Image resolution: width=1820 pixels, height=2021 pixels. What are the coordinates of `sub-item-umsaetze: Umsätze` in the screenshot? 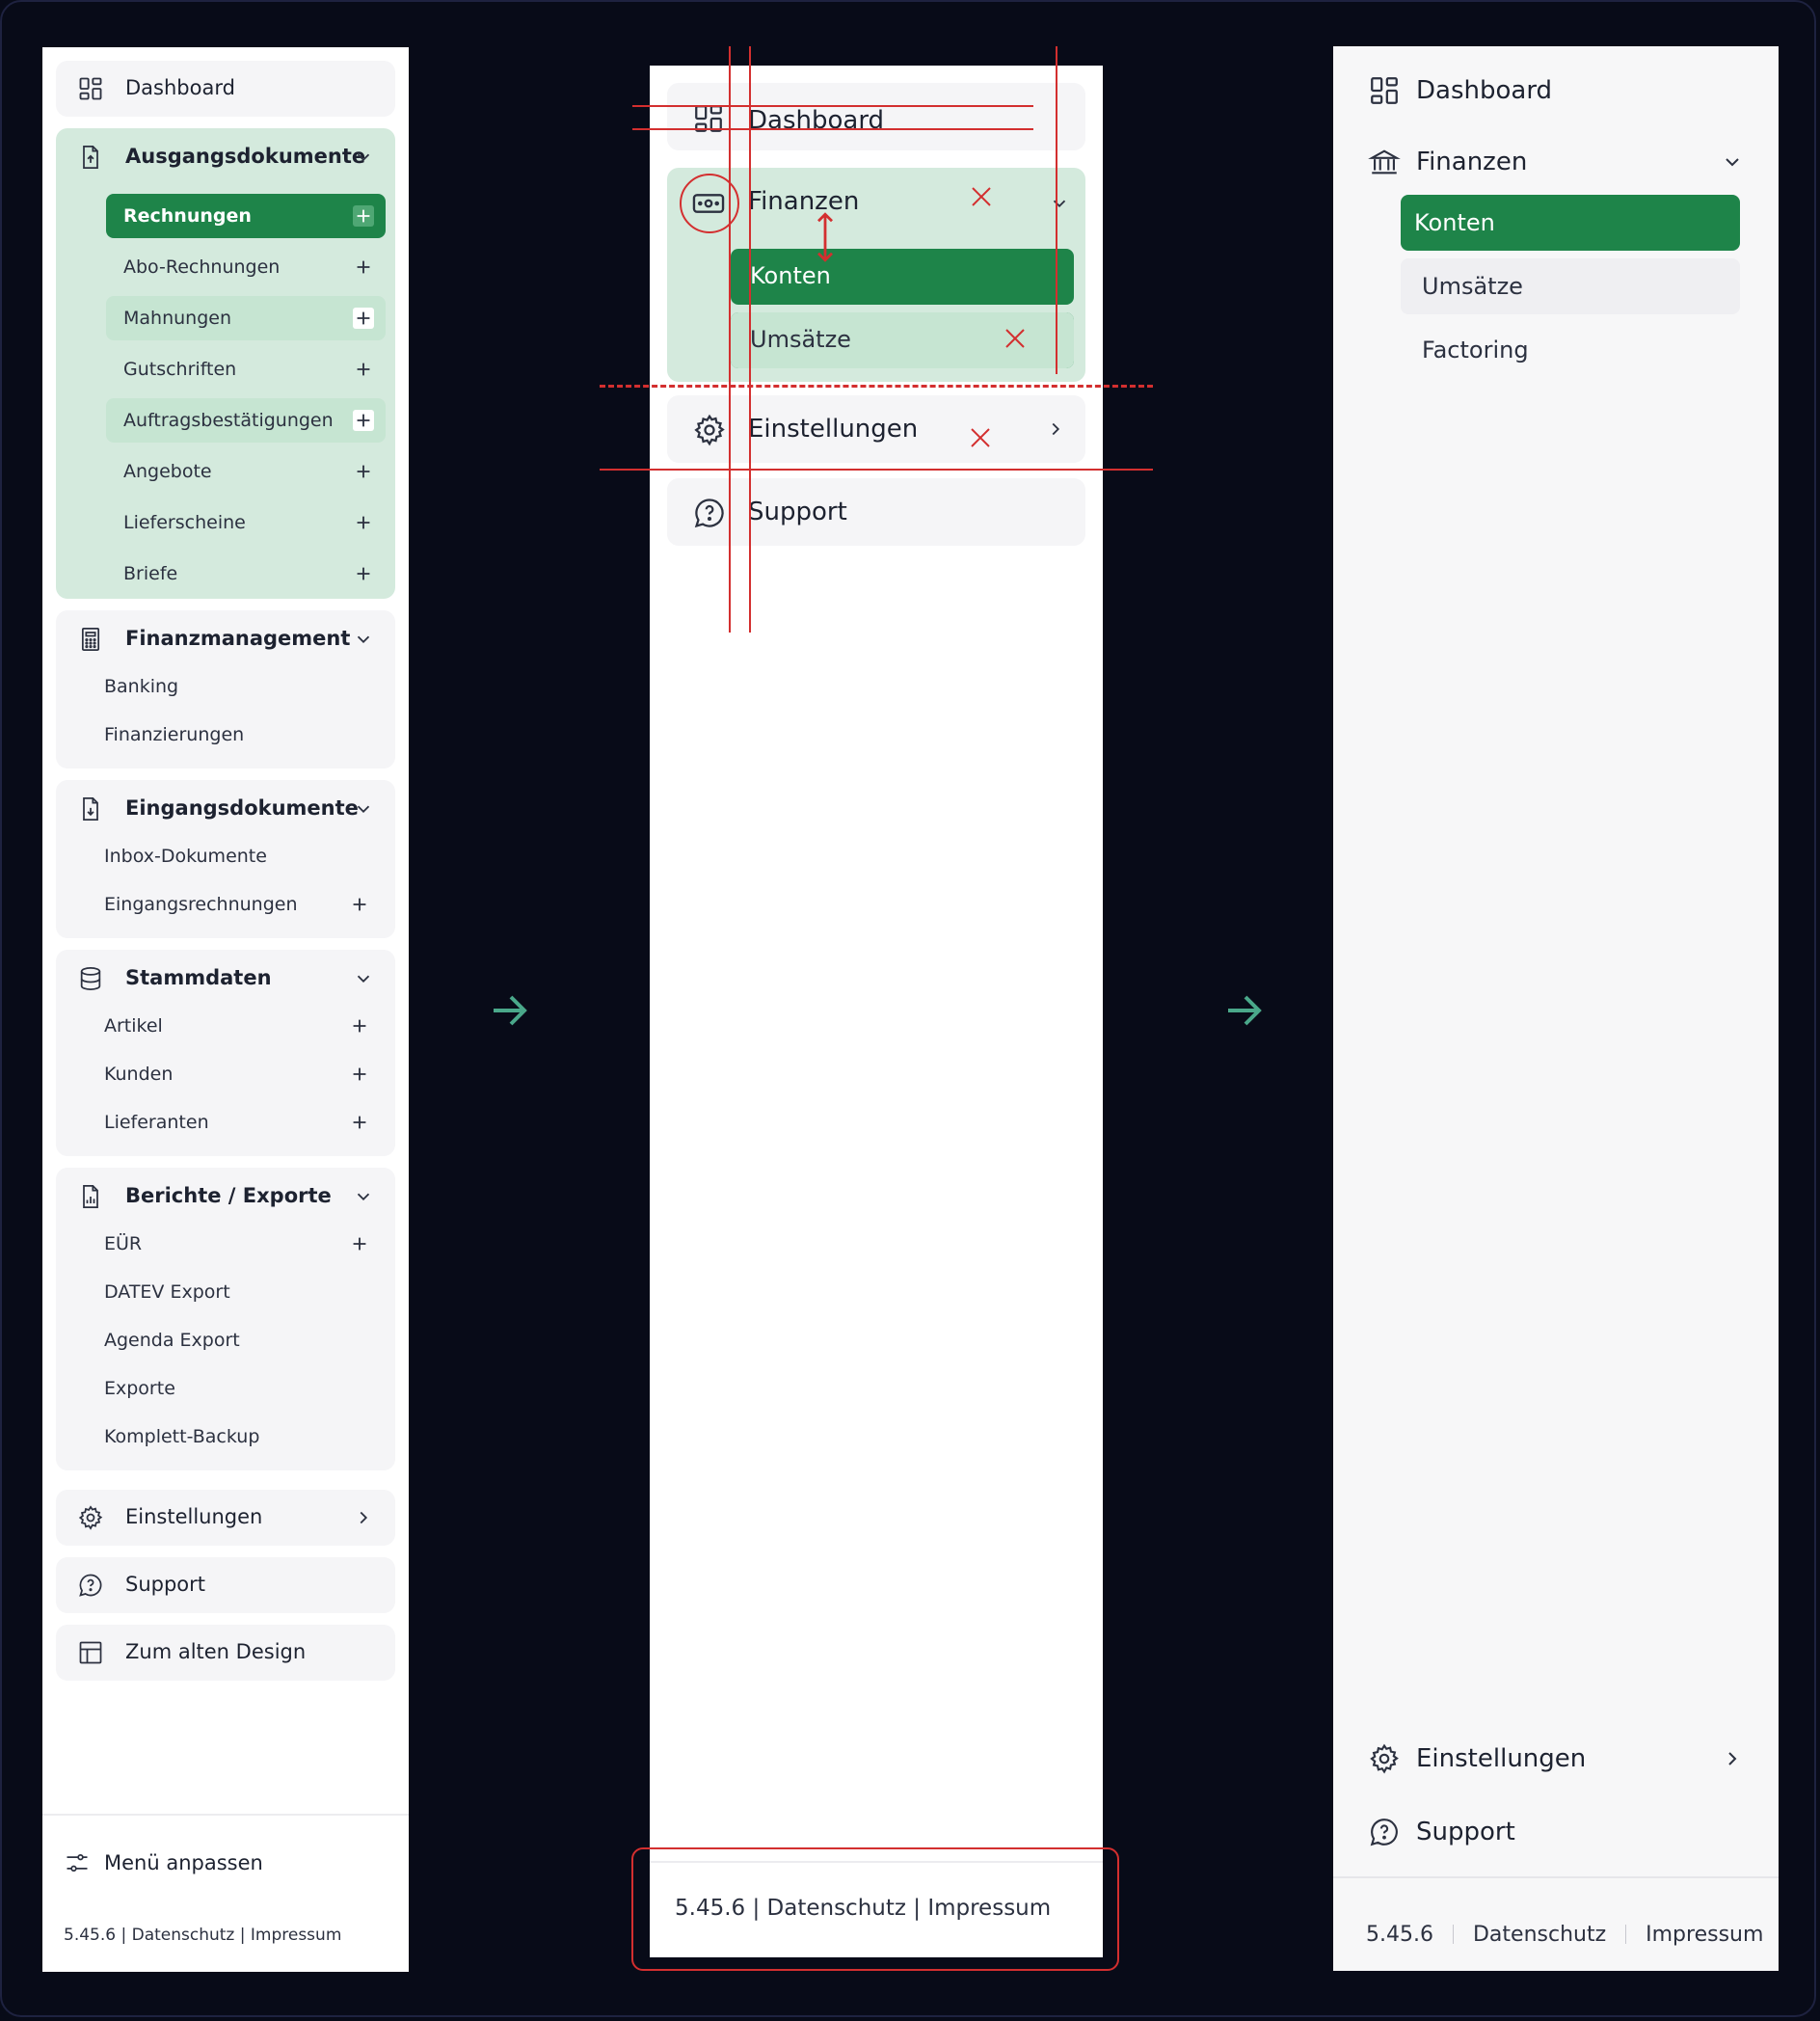 It's located at (903, 340).